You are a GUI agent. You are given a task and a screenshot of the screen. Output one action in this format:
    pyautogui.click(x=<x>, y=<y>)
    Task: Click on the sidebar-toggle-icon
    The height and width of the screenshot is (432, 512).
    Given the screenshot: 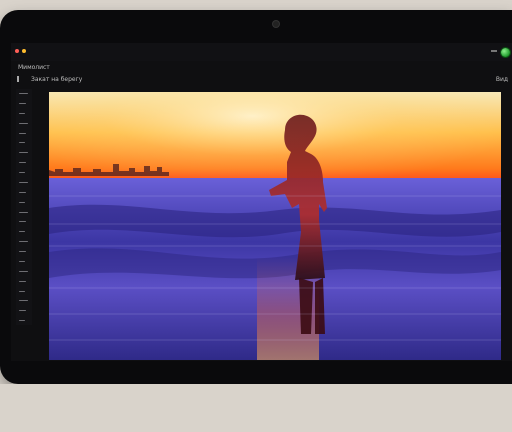 What is the action you would take?
    pyautogui.click(x=18, y=79)
    